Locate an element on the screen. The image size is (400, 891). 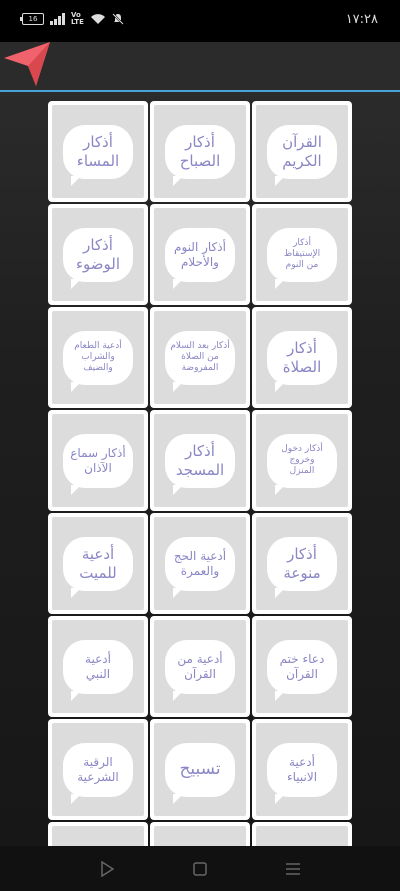
navigation-bar is located at coordinates (200, 868).